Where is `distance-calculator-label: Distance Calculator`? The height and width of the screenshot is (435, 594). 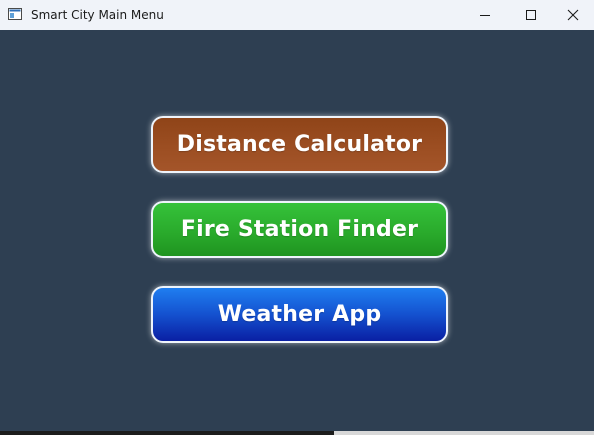
distance-calculator-label: Distance Calculator is located at coordinates (299, 144).